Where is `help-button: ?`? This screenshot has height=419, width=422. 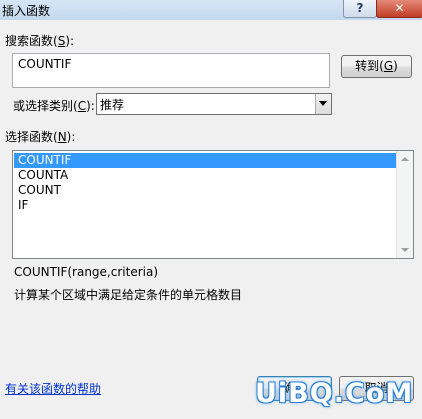 help-button: ? is located at coordinates (360, 9).